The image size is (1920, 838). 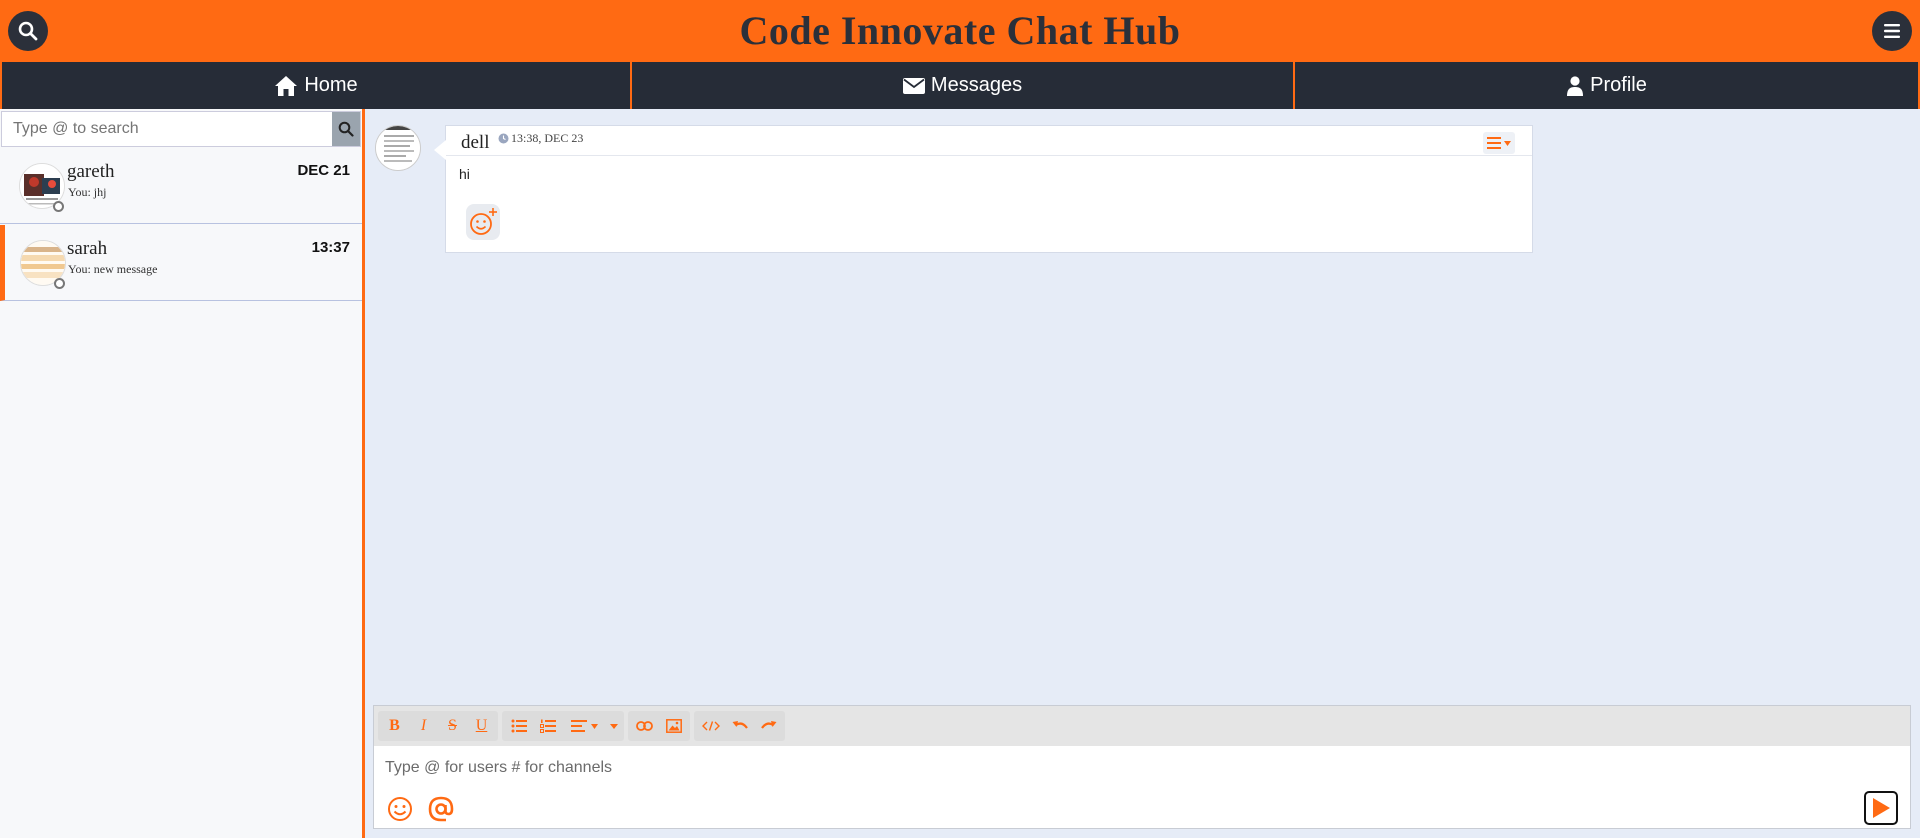 I want to click on image-button, so click(x=673, y=726).